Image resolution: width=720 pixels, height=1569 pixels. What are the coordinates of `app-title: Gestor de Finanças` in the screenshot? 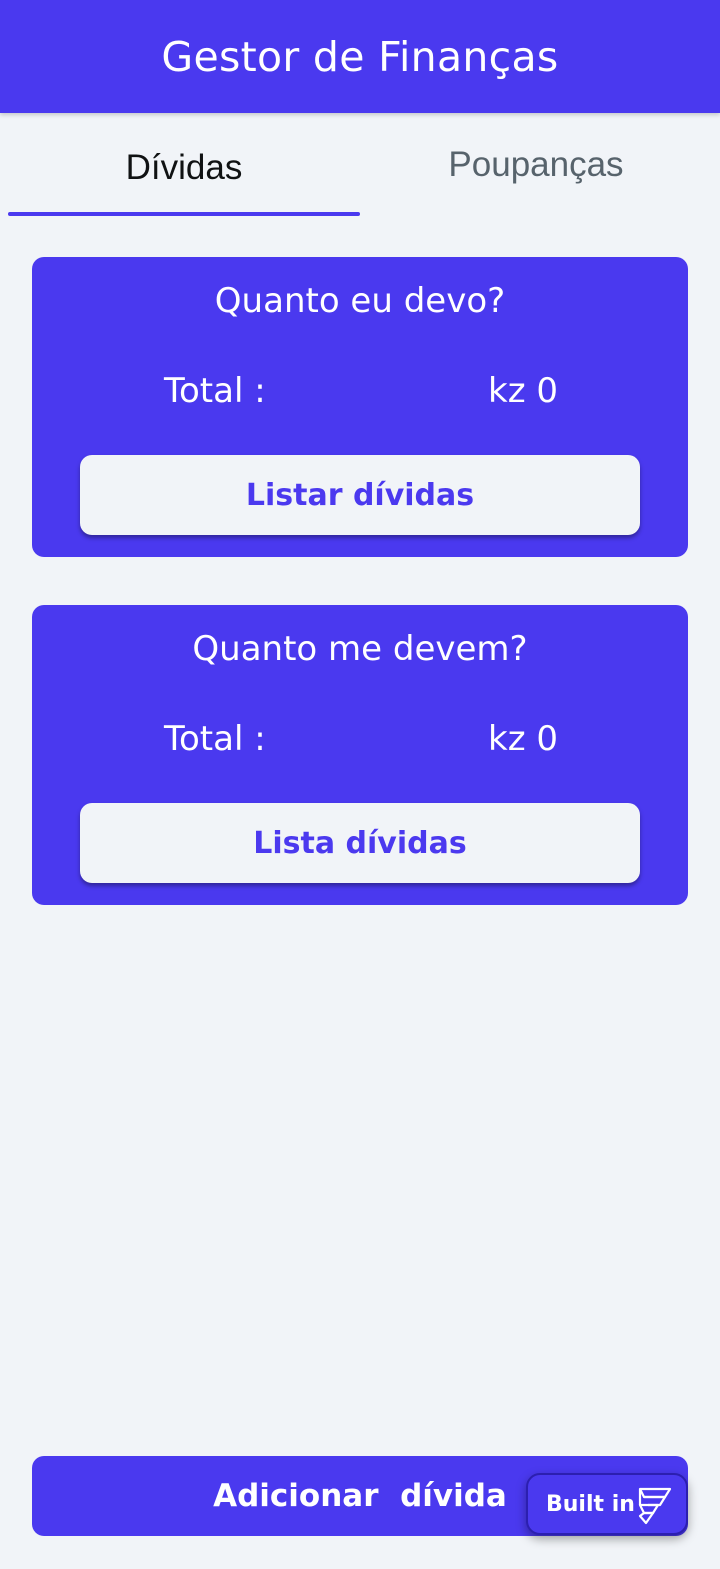 It's located at (360, 56).